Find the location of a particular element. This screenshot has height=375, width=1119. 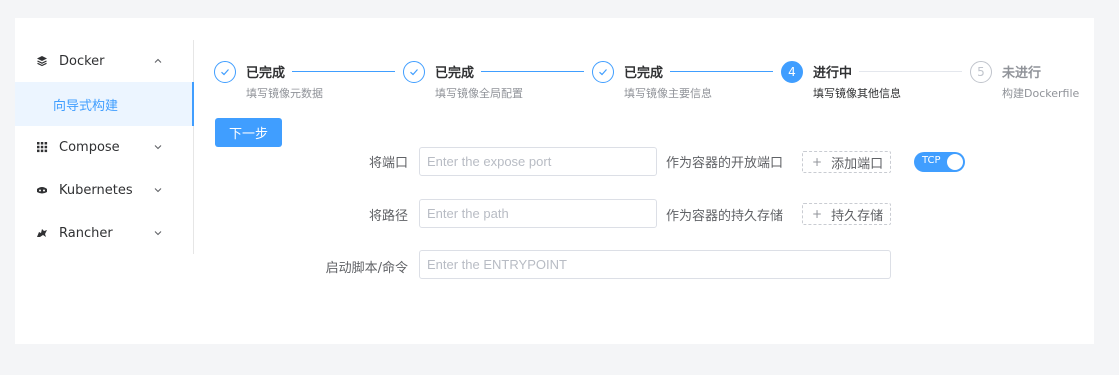

next-step-button: 下一步 is located at coordinates (248, 132).